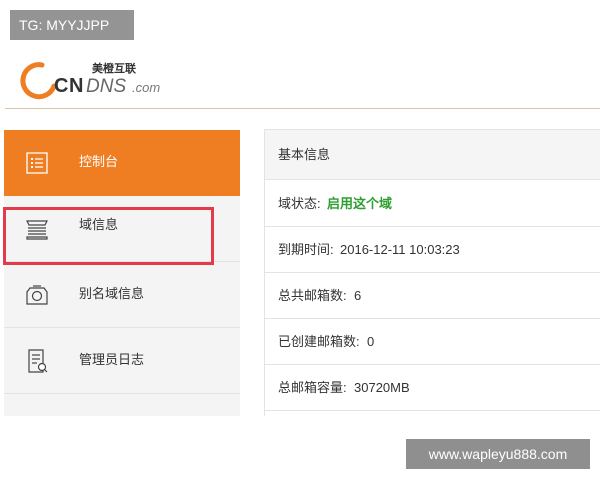  What do you see at coordinates (76, 86) in the screenshot?
I see `logo-brand-n: N` at bounding box center [76, 86].